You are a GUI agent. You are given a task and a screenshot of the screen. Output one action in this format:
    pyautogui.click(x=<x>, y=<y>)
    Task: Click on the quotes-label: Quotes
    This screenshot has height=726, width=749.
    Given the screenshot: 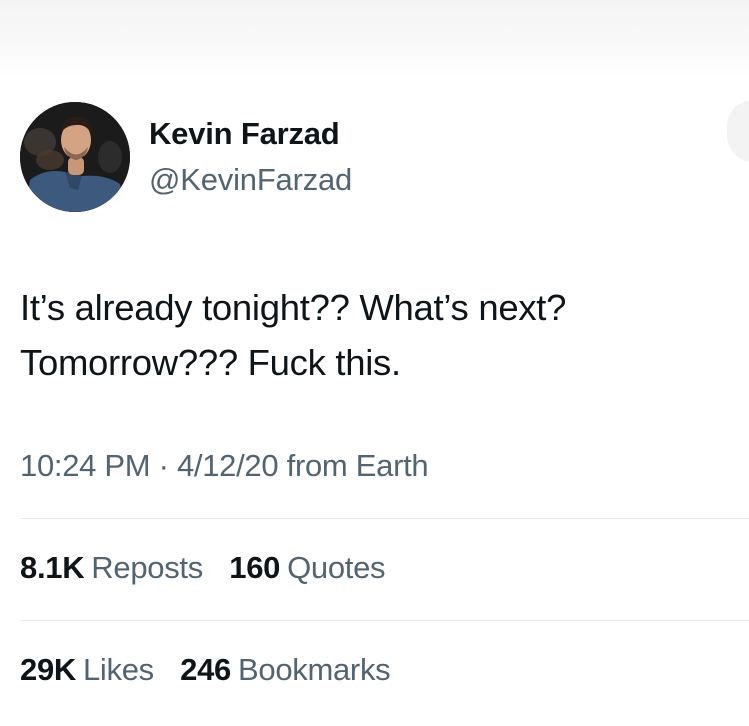 What is the action you would take?
    pyautogui.click(x=336, y=567)
    